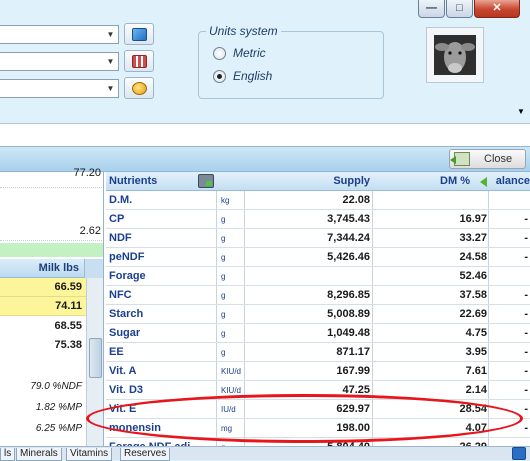 This screenshot has width=530, height=461. I want to click on supply-value: 7,344.24, so click(348, 238).